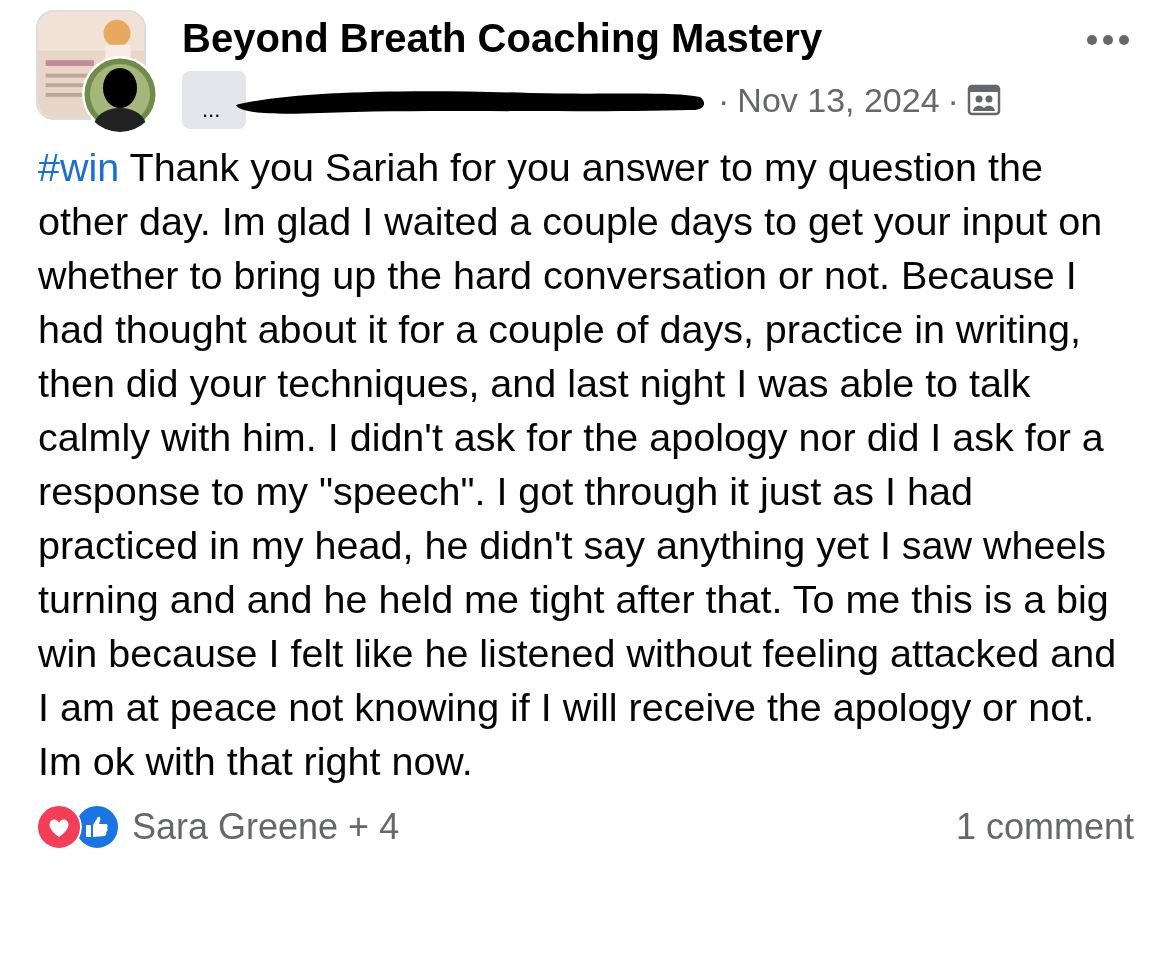  Describe the element at coordinates (266, 827) in the screenshot. I see `reactors-link: Sara Greene + 4` at that location.